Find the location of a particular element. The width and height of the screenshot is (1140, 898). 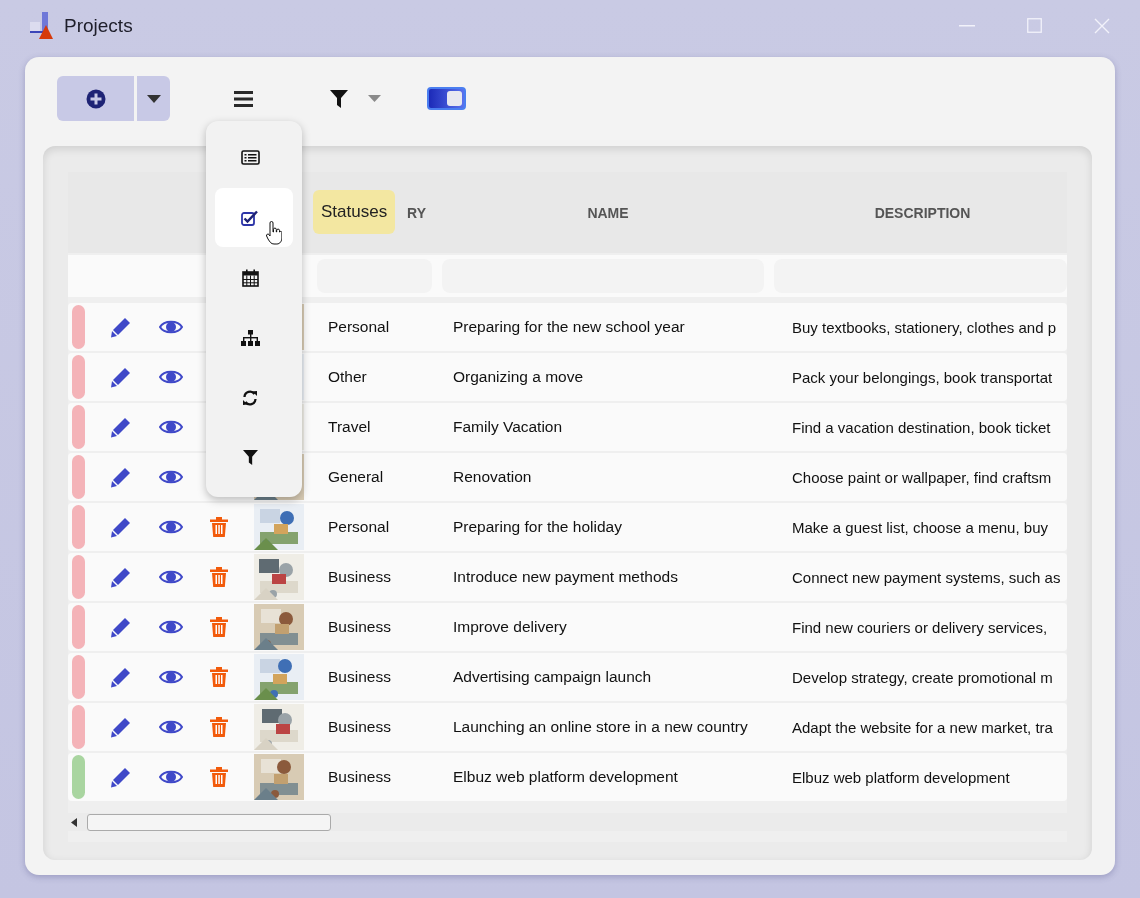

table-cell-text: Make a guest list, choose a menu, buy is located at coordinates (920, 527).